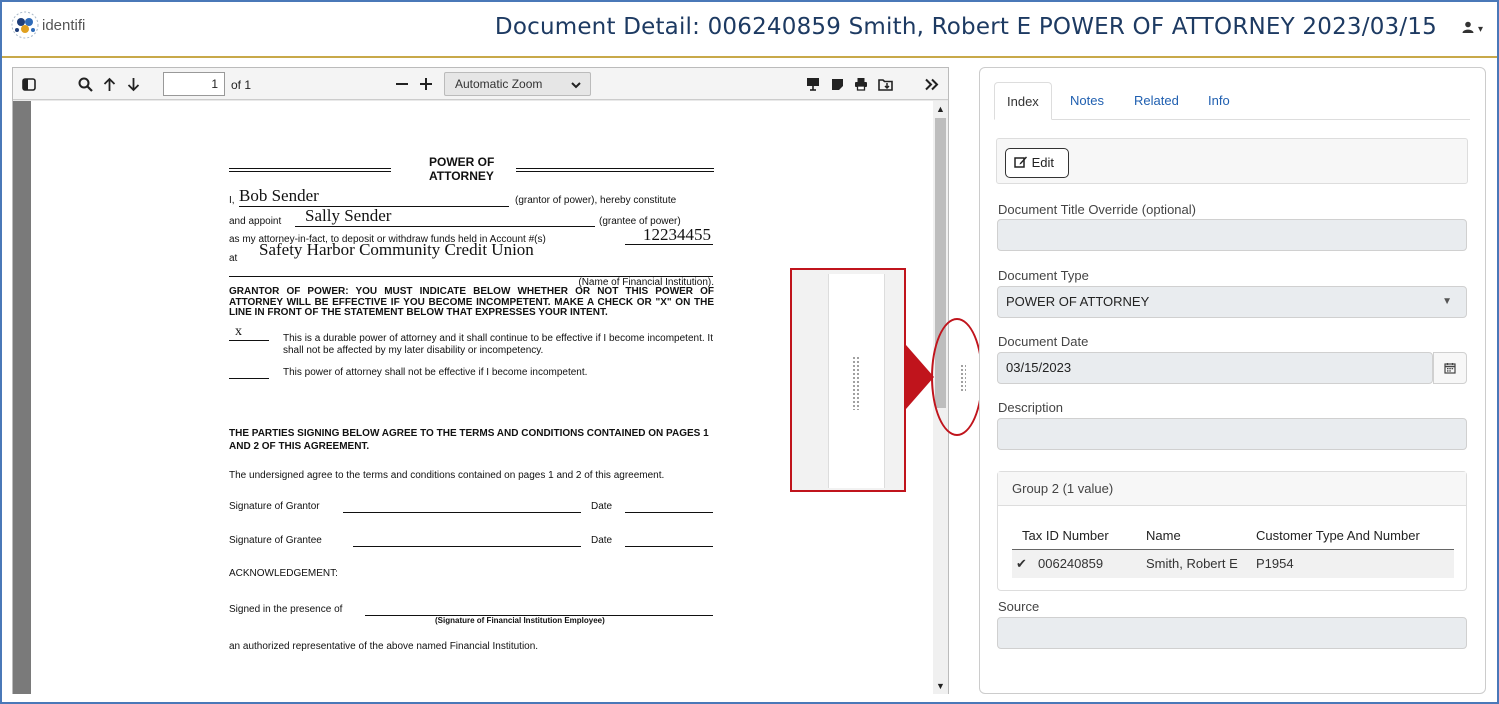 Image resolution: width=1499 pixels, height=704 pixels. Describe the element at coordinates (1156, 101) in the screenshot. I see `tab-related: Related` at that location.